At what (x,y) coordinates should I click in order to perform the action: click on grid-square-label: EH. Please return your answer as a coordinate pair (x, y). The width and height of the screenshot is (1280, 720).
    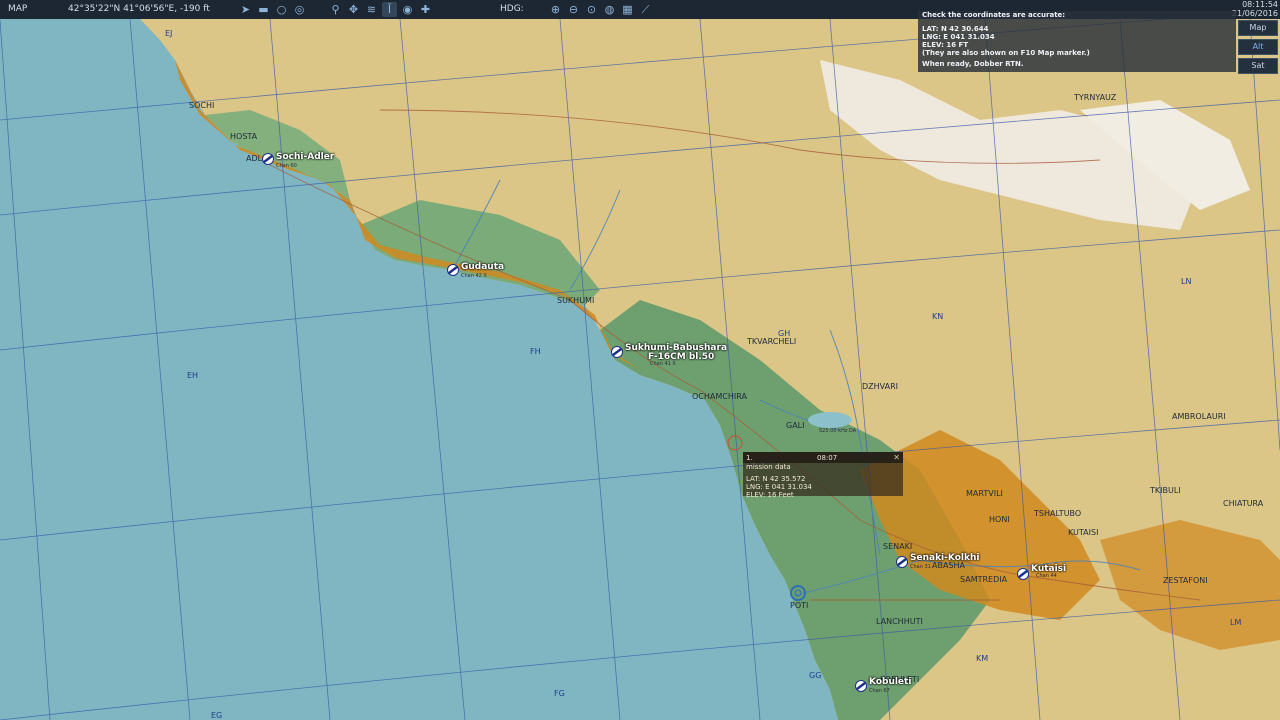
    Looking at the image, I should click on (193, 375).